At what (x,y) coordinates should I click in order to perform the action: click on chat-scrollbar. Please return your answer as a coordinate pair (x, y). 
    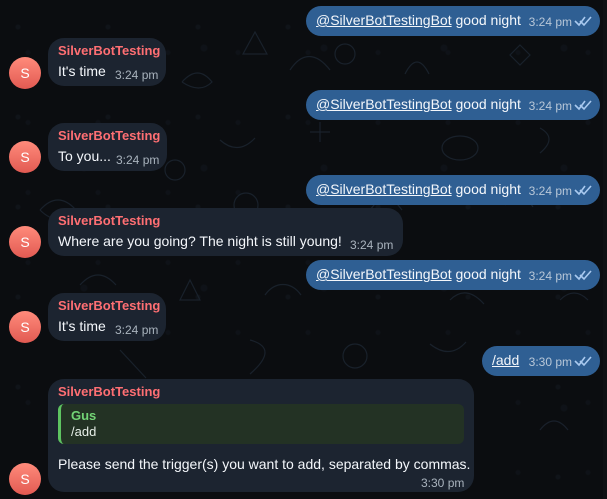
    Looking at the image, I should click on (605, 249).